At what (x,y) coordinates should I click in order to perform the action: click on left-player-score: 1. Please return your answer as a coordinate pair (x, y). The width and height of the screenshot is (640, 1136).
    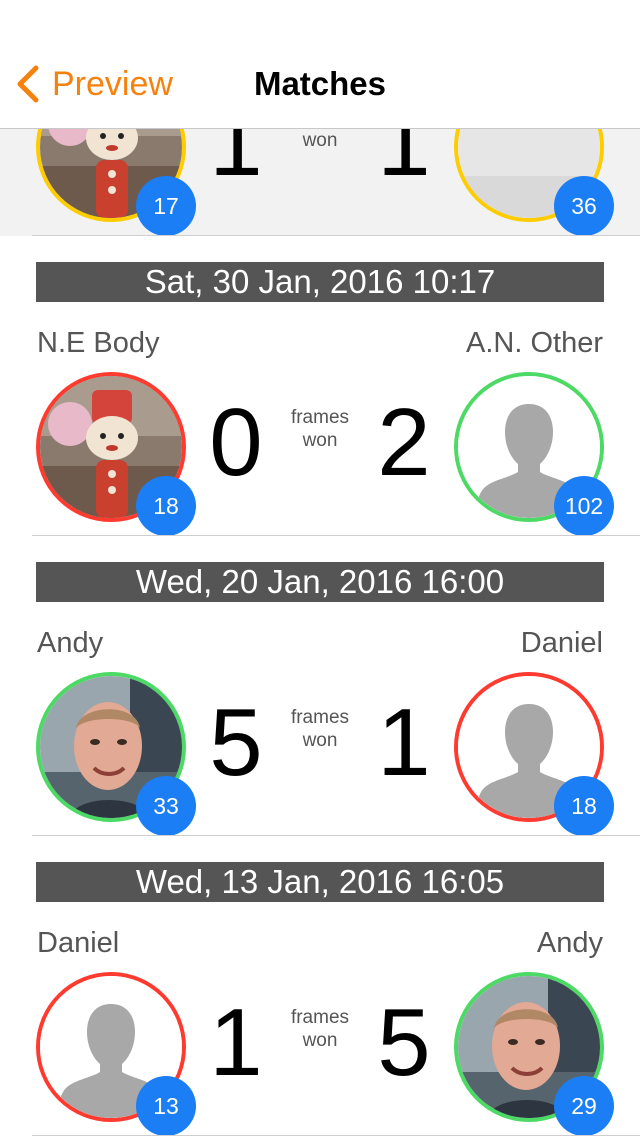
    Looking at the image, I should click on (236, 1042).